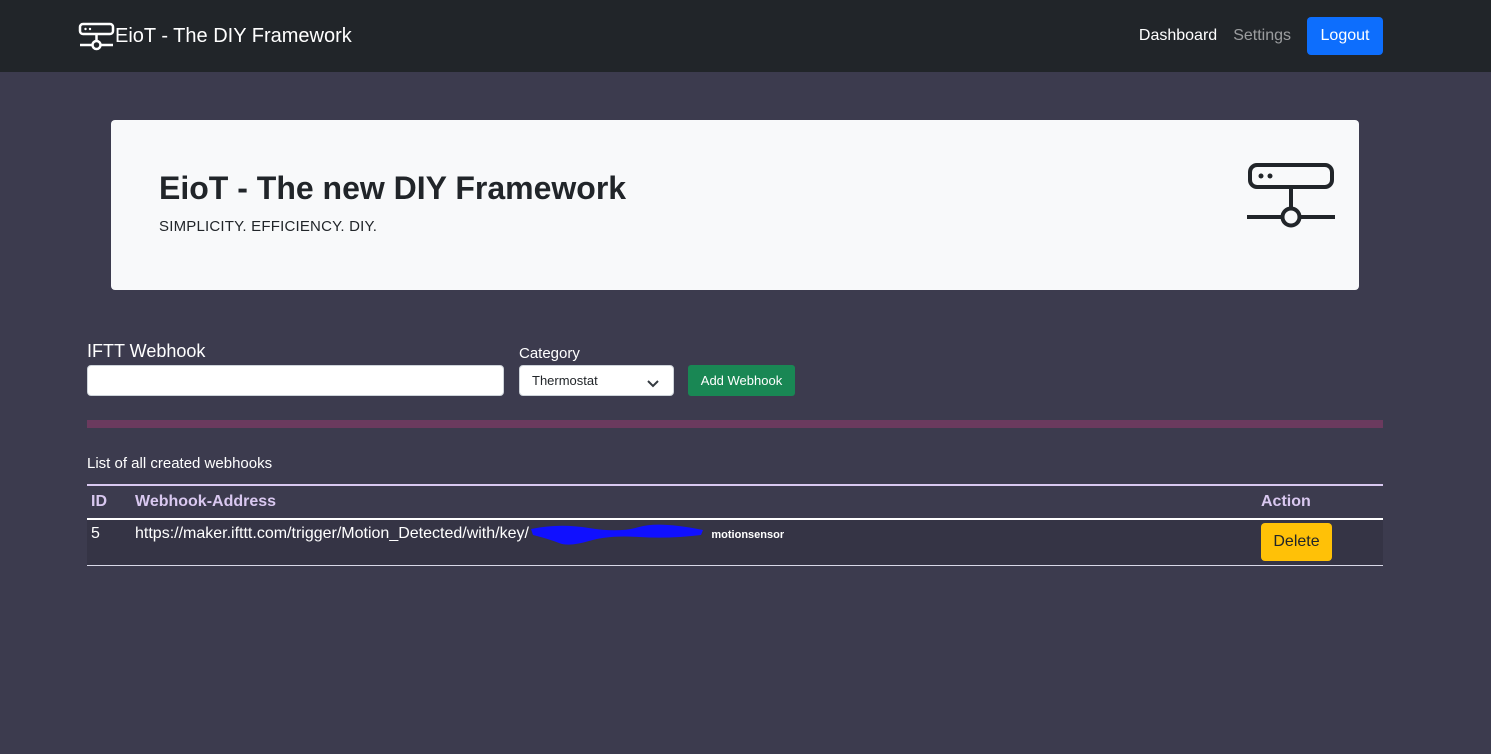 Image resolution: width=1491 pixels, height=754 pixels. I want to click on hero-subtitle: SIMPLICITY. EFFICIENCY. DIY., so click(268, 226).